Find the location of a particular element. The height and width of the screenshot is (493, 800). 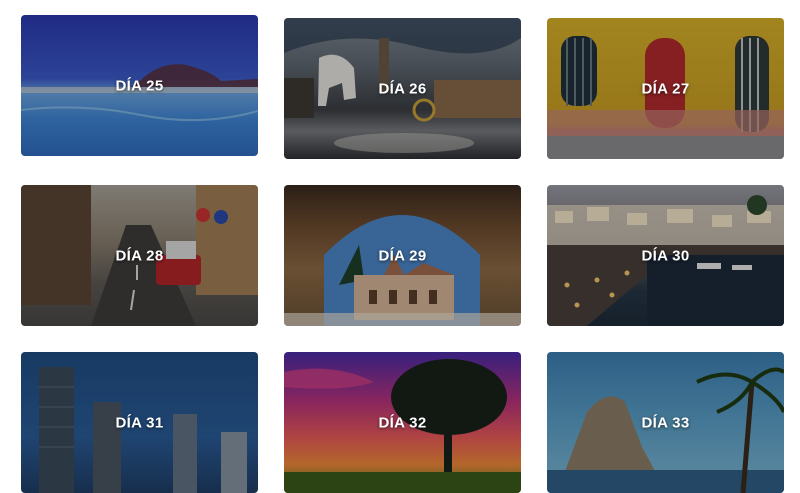

day-card-label: DÍA 29 is located at coordinates (402, 255).